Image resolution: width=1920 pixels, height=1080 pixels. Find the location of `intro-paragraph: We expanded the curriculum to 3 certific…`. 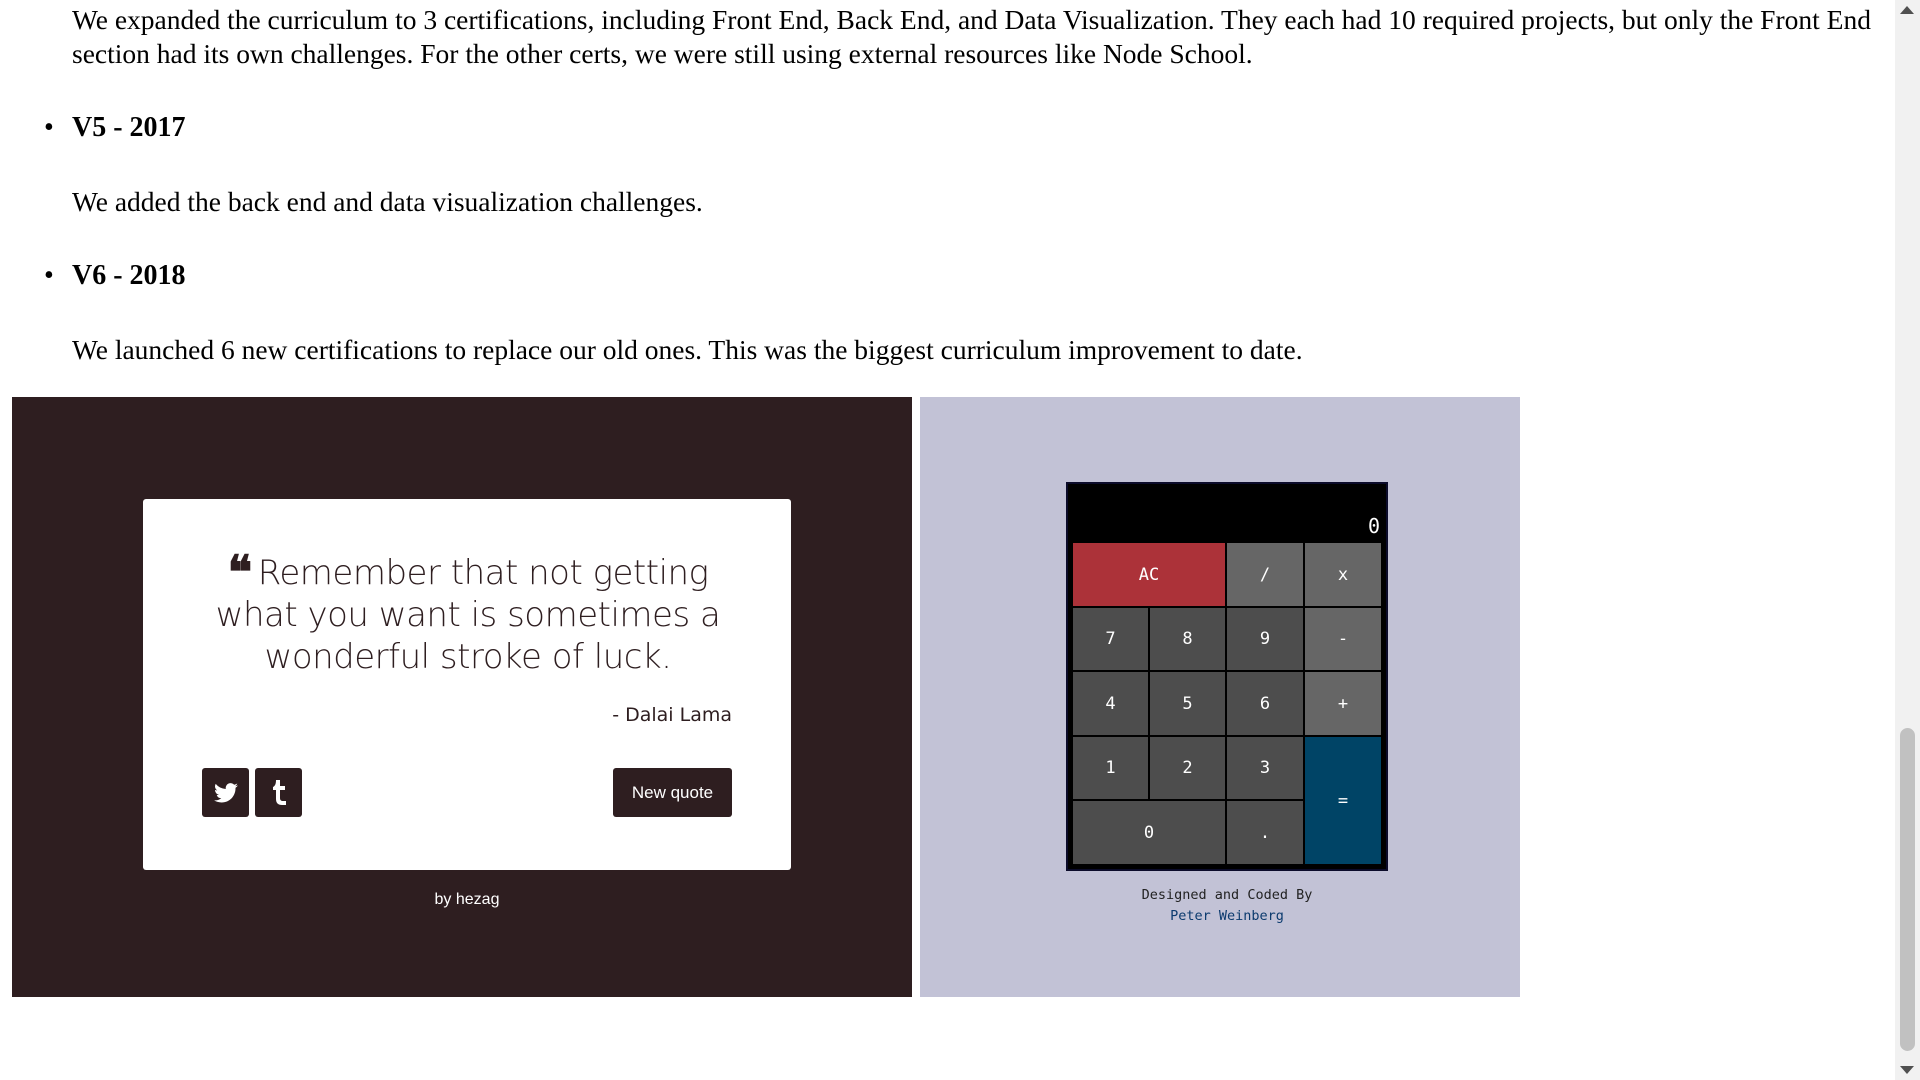

intro-paragraph: We expanded the curriculum to 3 certific… is located at coordinates (971, 36).